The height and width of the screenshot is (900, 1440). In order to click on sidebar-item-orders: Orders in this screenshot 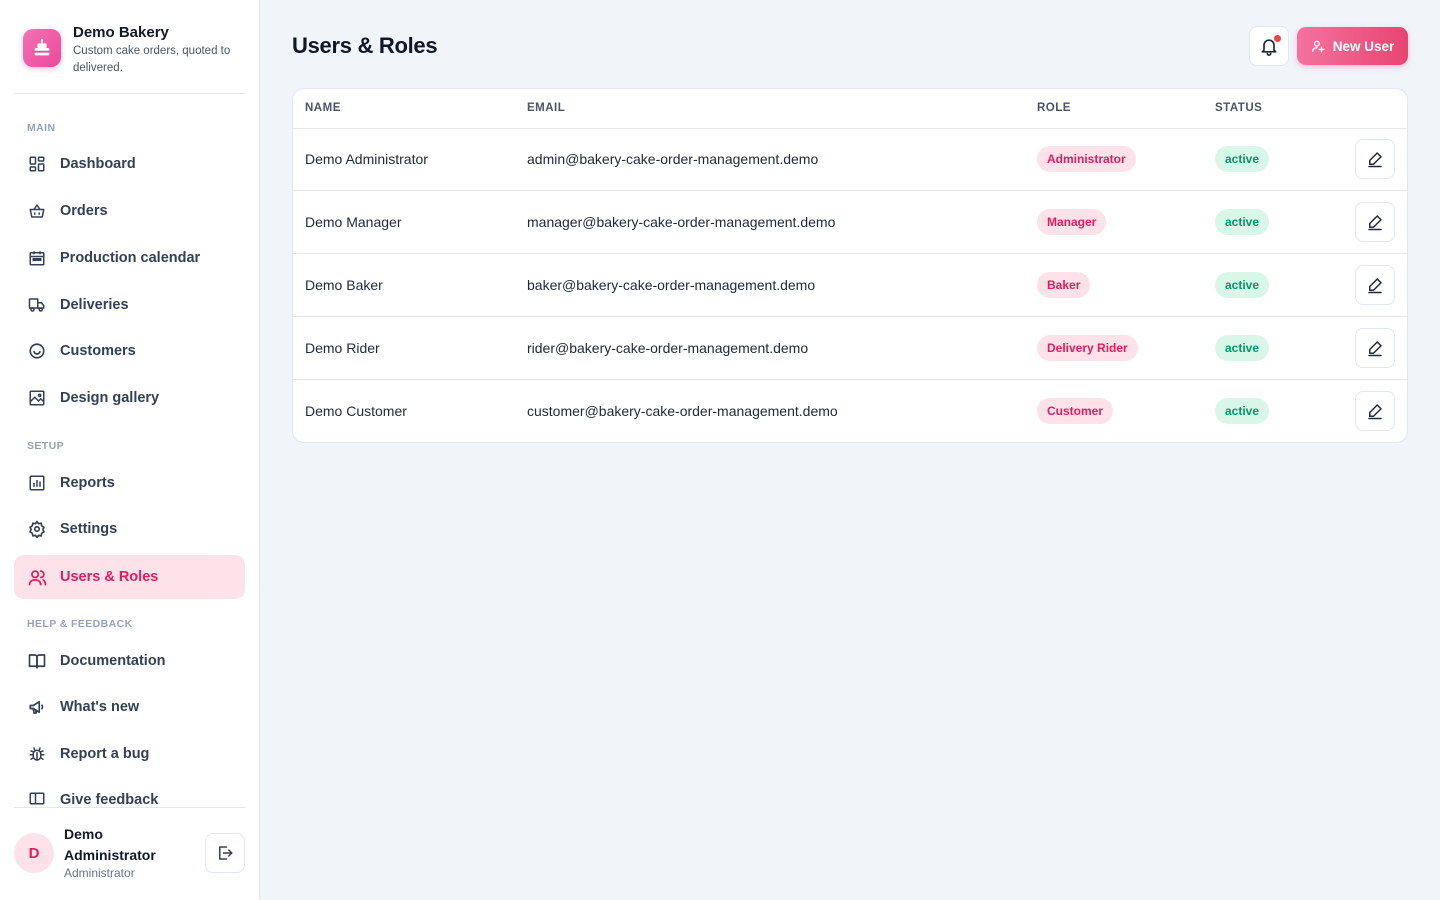, I will do `click(129, 211)`.